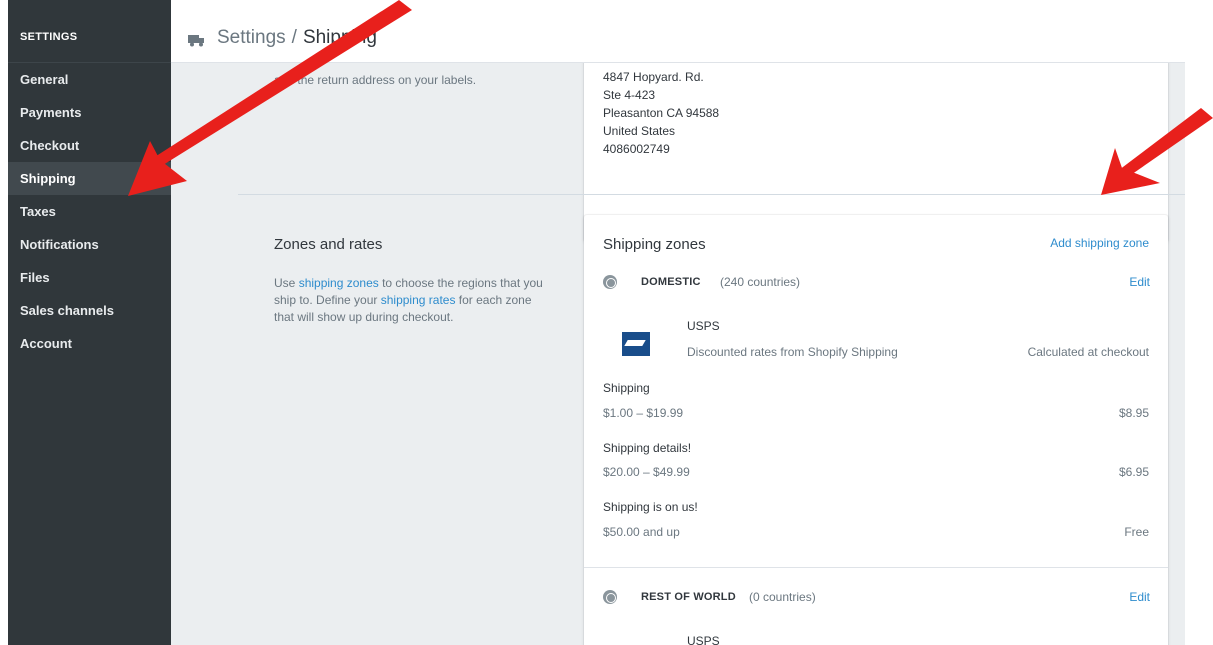  What do you see at coordinates (418, 300) in the screenshot?
I see `shipping-rates-link: shipping rates` at bounding box center [418, 300].